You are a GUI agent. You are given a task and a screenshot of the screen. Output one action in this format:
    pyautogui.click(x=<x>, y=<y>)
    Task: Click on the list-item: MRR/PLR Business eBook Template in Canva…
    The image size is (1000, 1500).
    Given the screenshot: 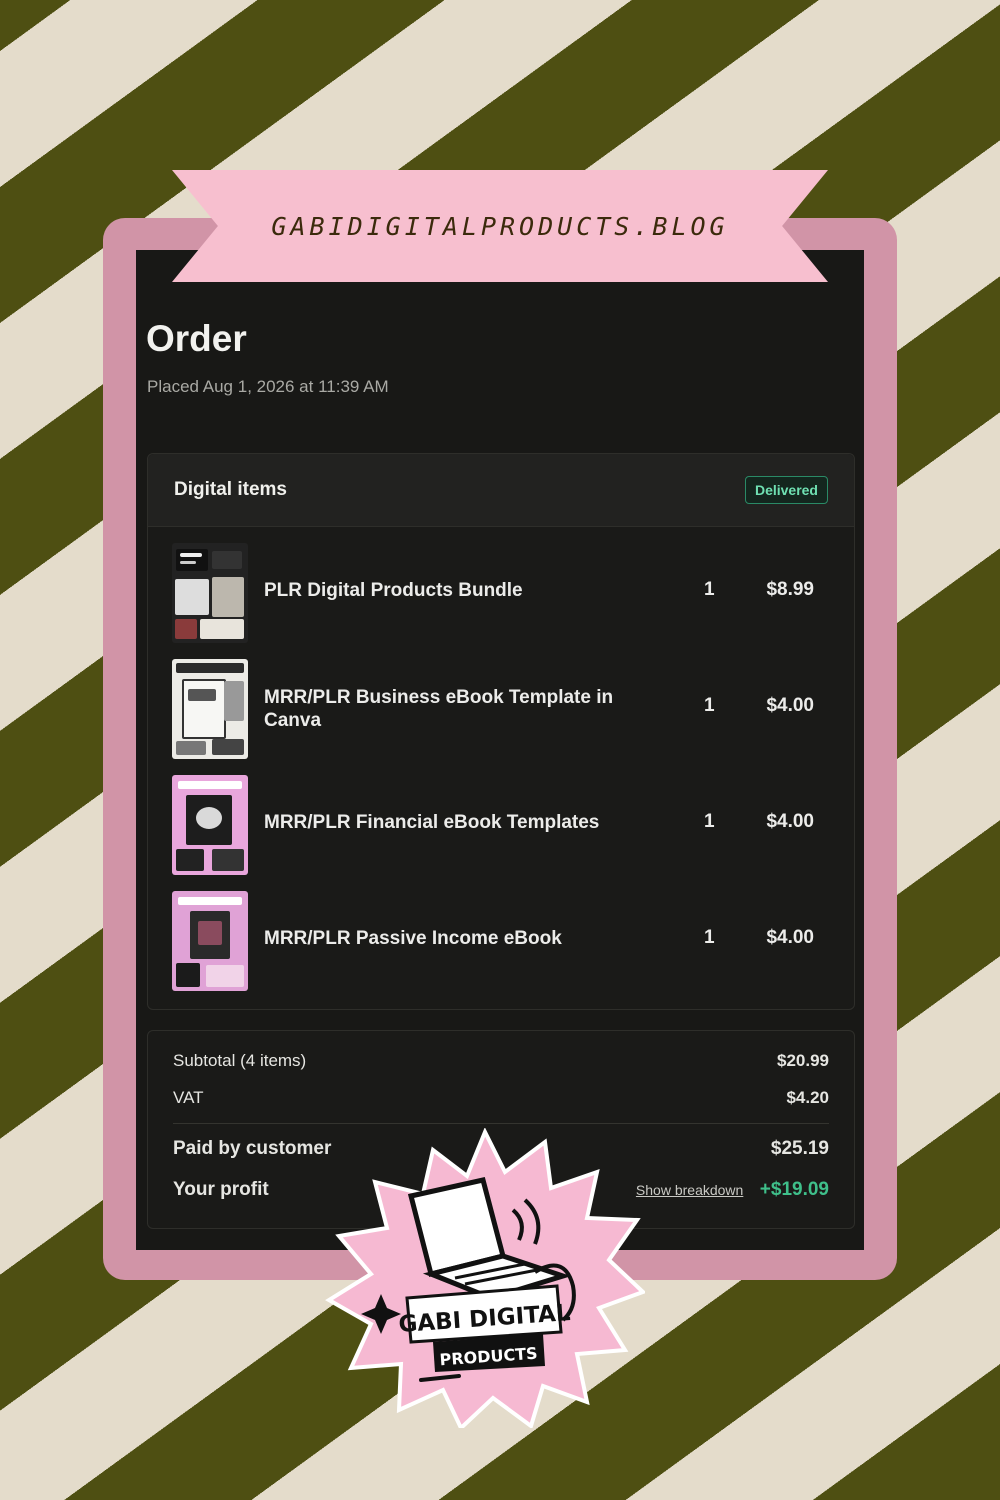 What is the action you would take?
    pyautogui.click(x=502, y=709)
    